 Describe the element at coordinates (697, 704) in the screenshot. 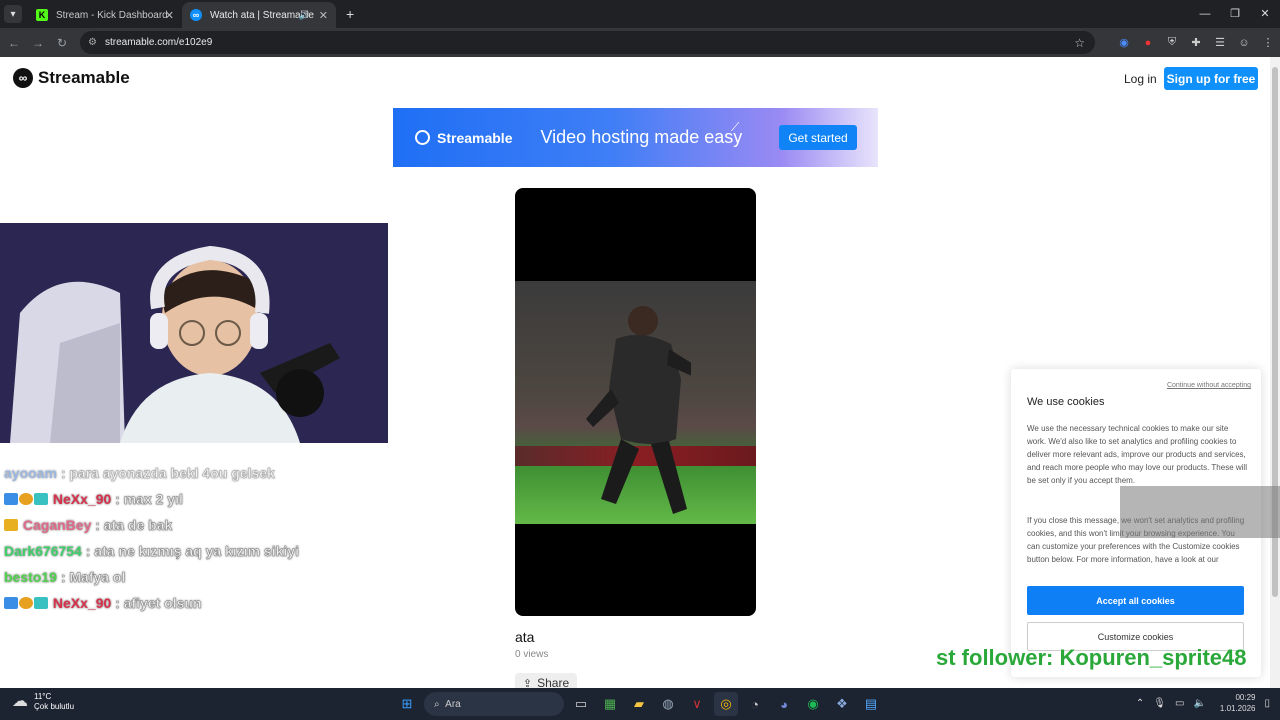

I see `valorant-icon: ∨` at that location.